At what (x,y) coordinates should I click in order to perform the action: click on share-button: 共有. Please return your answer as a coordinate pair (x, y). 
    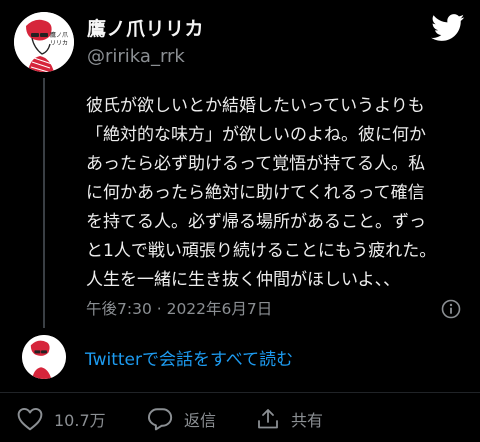
    Looking at the image, I should click on (289, 419).